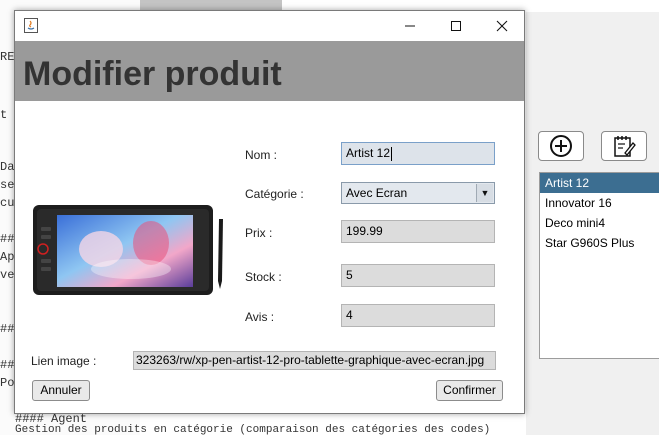 The width and height of the screenshot is (659, 435). What do you see at coordinates (349, 315) in the screenshot?
I see `avis-value: 4` at bounding box center [349, 315].